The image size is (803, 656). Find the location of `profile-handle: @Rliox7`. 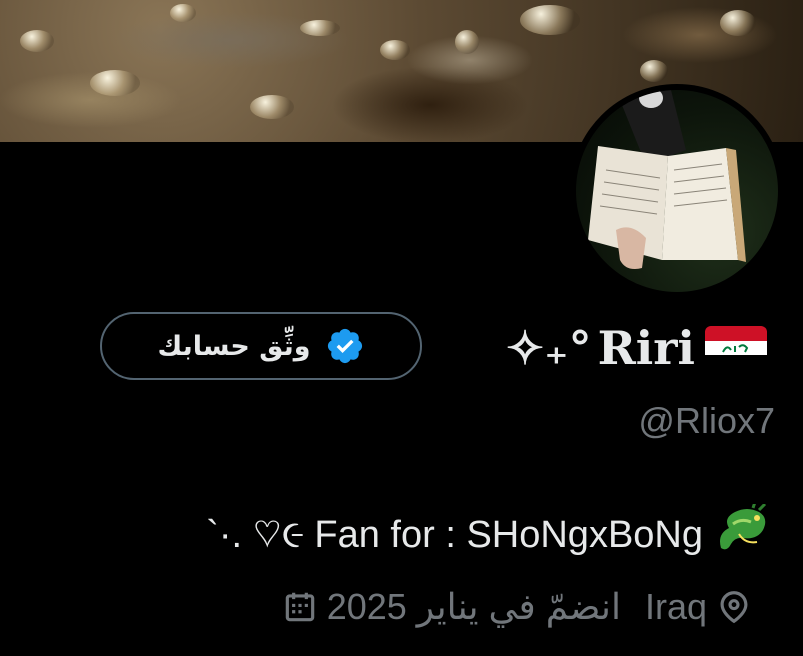

profile-handle: @Rliox7 is located at coordinates (706, 420).